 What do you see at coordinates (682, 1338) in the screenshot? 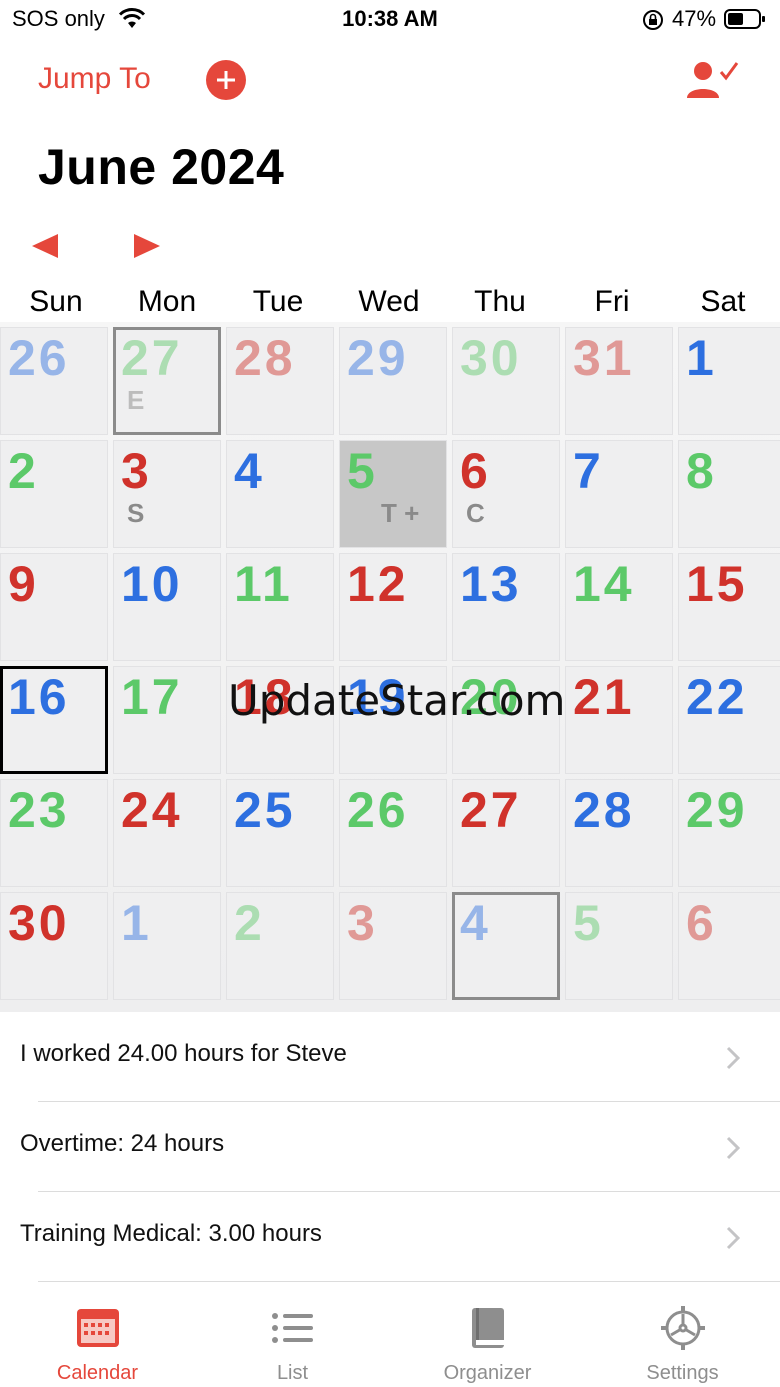
I see `tab-settings: Settings` at bounding box center [682, 1338].